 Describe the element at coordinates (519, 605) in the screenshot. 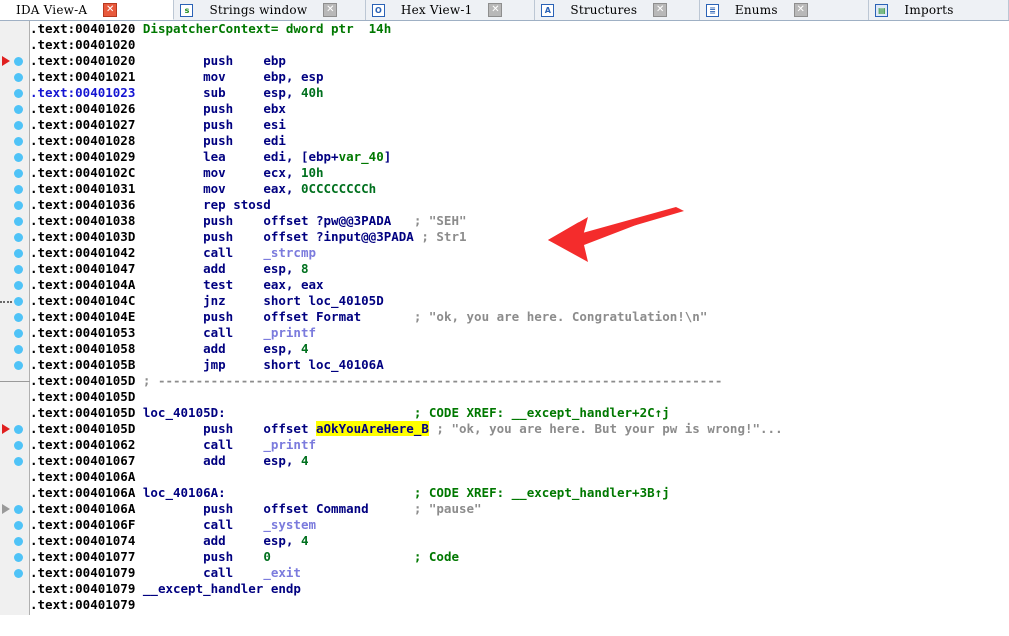

I see `disasm-line: .text:00401079` at that location.